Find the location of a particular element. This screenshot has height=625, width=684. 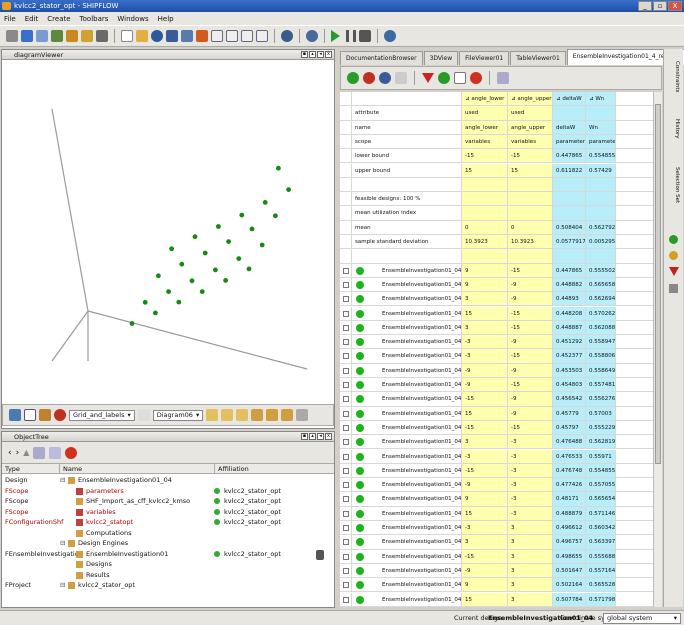

menu-edit: Edit is located at coordinates (32, 19).